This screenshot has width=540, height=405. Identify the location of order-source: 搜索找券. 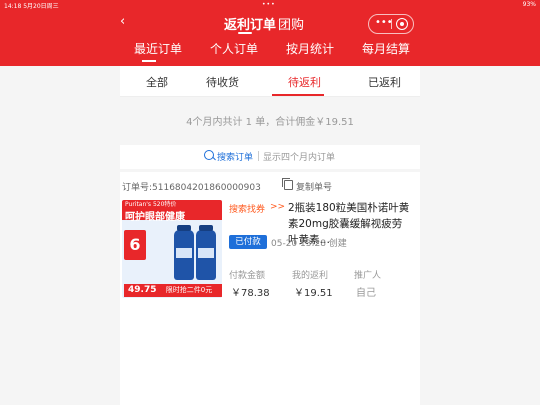
(247, 210).